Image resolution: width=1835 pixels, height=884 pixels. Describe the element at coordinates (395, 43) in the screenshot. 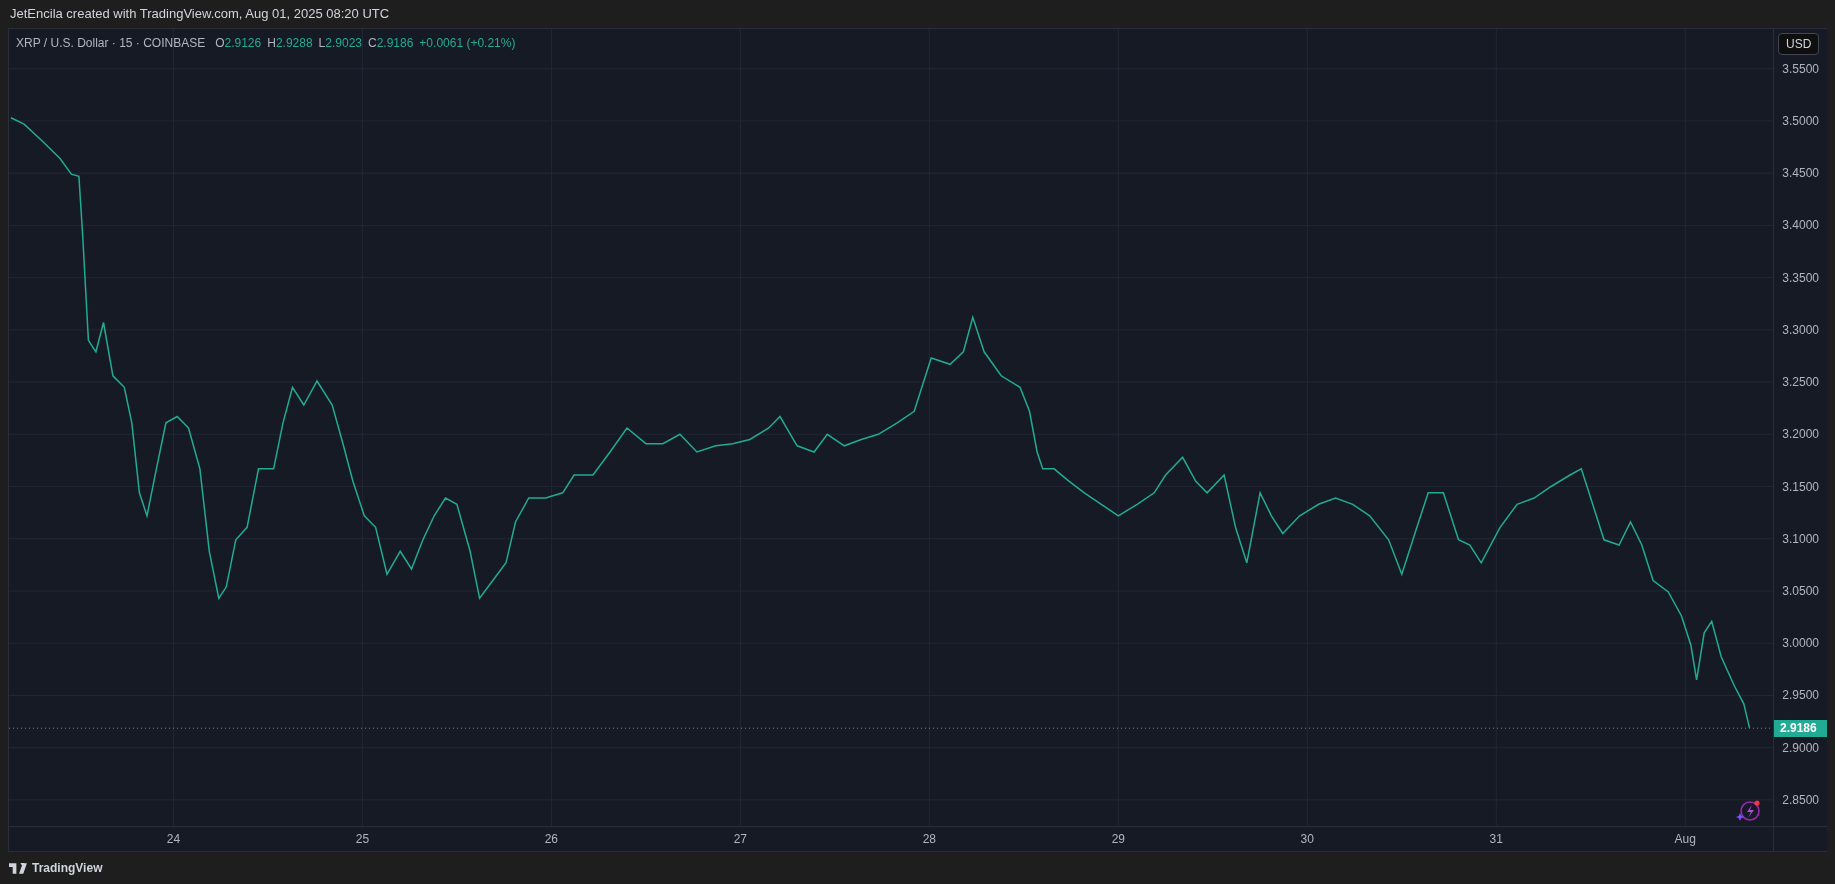

I see `ohlc-value: 2.9186` at that location.